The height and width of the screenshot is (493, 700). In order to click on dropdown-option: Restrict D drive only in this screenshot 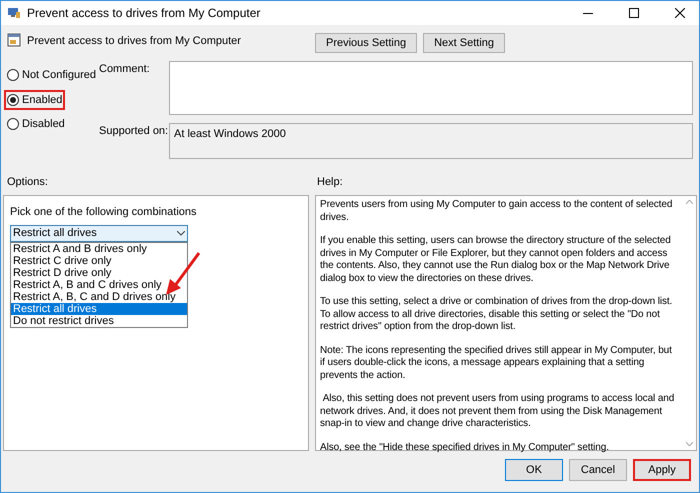, I will do `click(99, 272)`.